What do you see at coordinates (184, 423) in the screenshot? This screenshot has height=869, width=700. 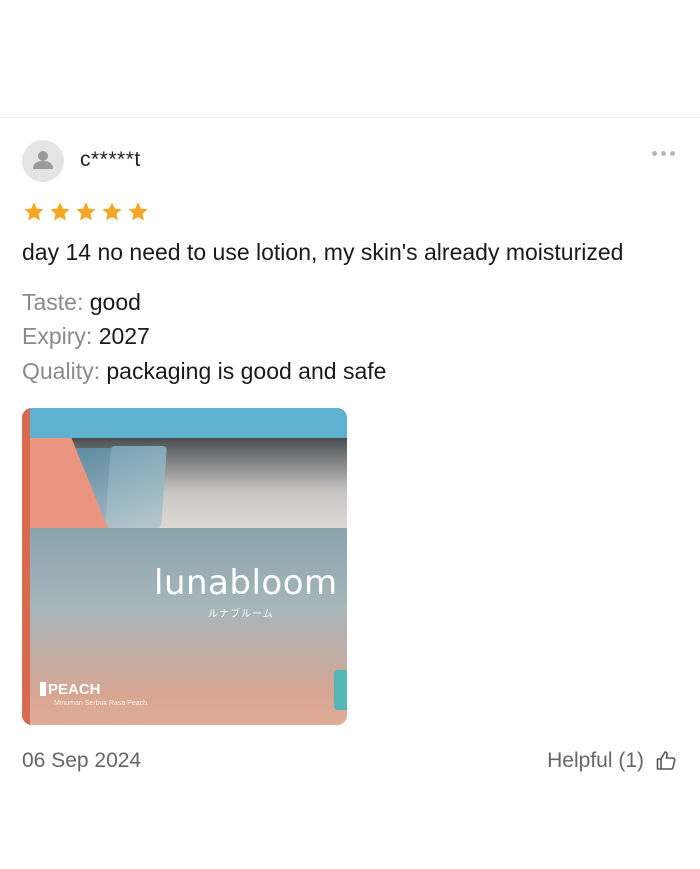 I see `box-lid` at bounding box center [184, 423].